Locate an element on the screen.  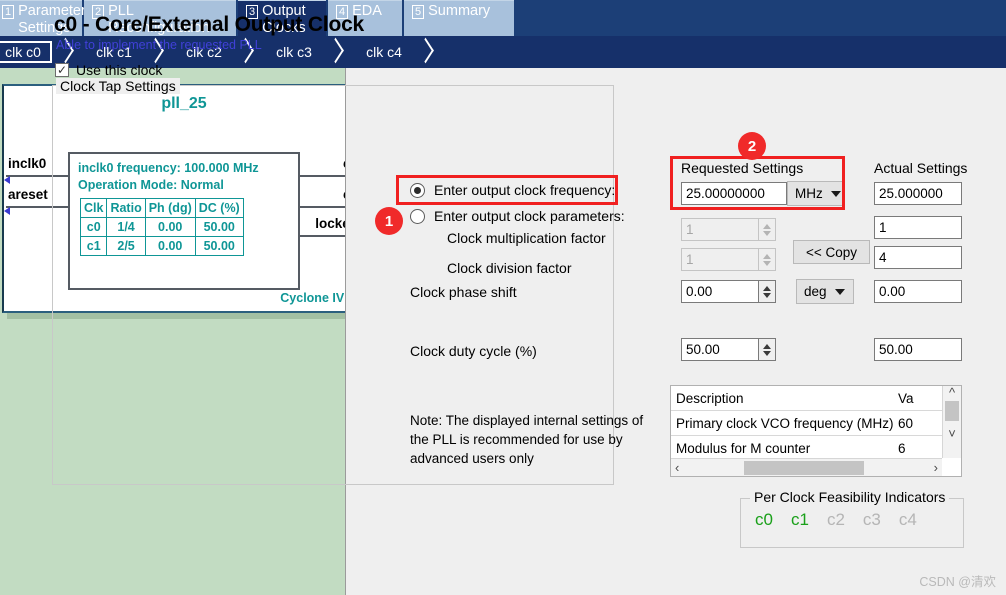
tab-number: 1 is located at coordinates (8, 12).